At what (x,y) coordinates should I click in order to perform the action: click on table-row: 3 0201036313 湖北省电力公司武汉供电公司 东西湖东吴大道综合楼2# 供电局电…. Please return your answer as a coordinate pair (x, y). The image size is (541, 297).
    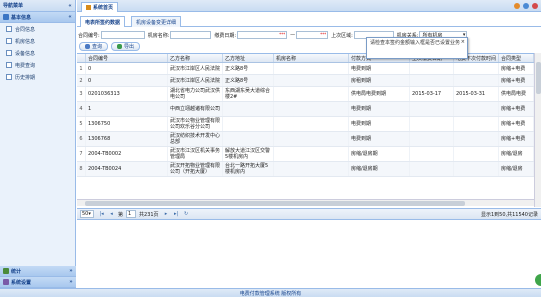
    Looking at the image, I should click on (305, 94).